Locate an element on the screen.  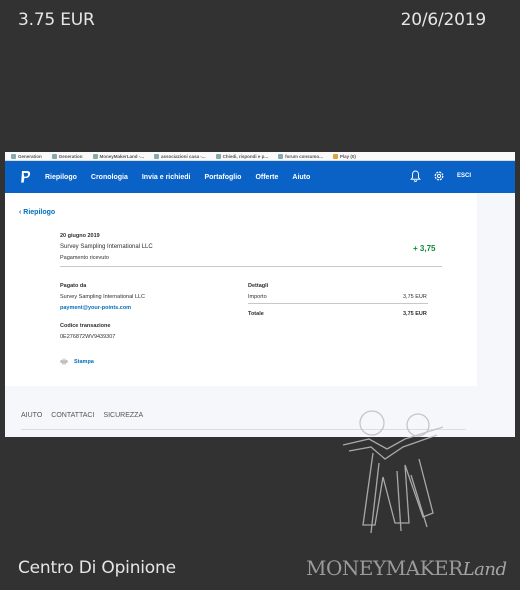
nav-cronologia: Cronologia is located at coordinates (109, 177).